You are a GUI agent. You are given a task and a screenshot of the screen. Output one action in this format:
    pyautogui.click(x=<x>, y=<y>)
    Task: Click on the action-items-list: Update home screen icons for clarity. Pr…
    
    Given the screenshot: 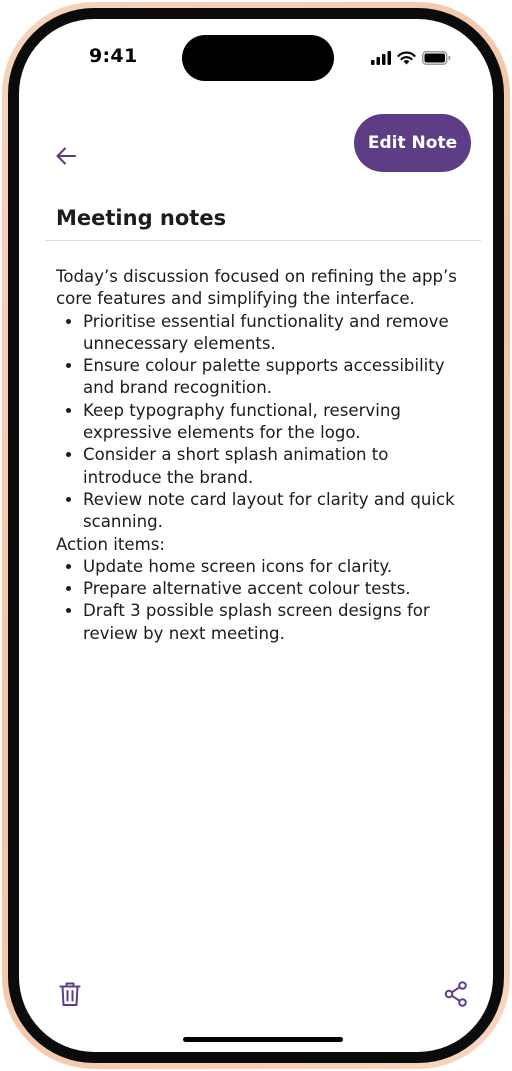 What is the action you would take?
    pyautogui.click(x=262, y=600)
    